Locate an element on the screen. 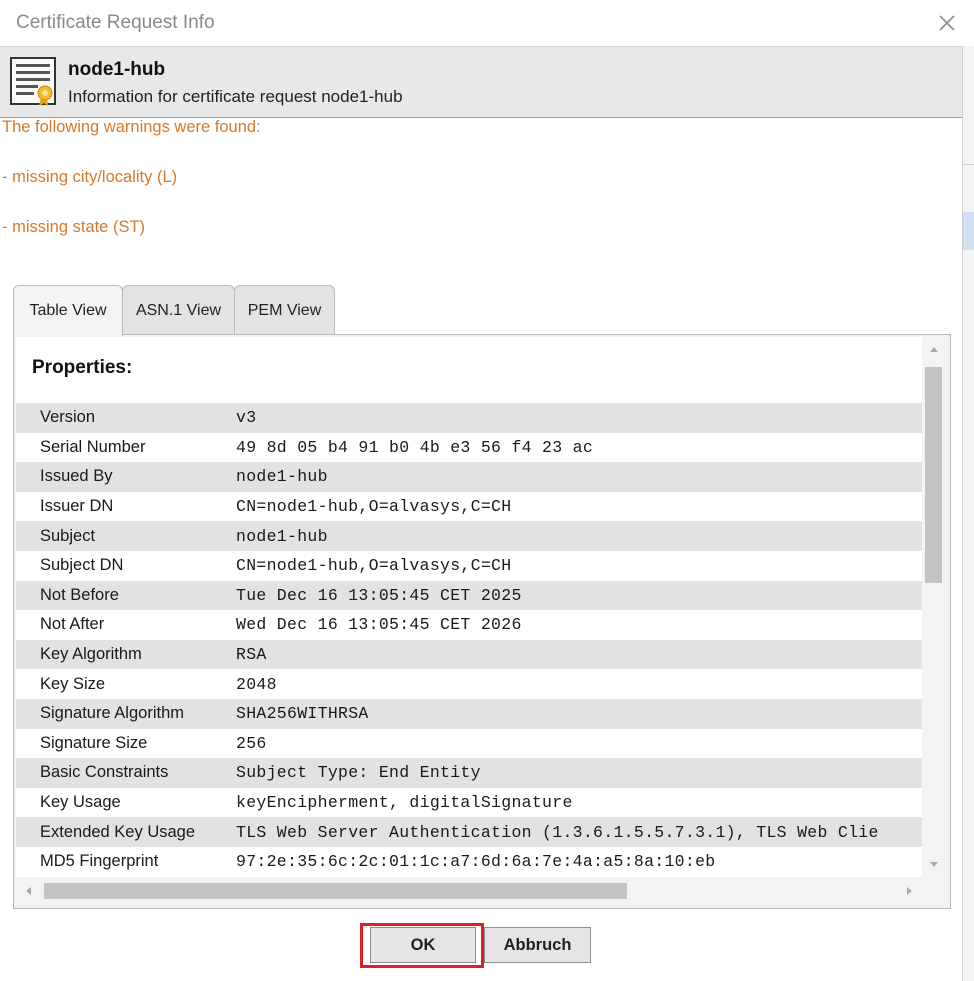 This screenshot has height=981, width=974. chevron-down-icon is located at coordinates (934, 864).